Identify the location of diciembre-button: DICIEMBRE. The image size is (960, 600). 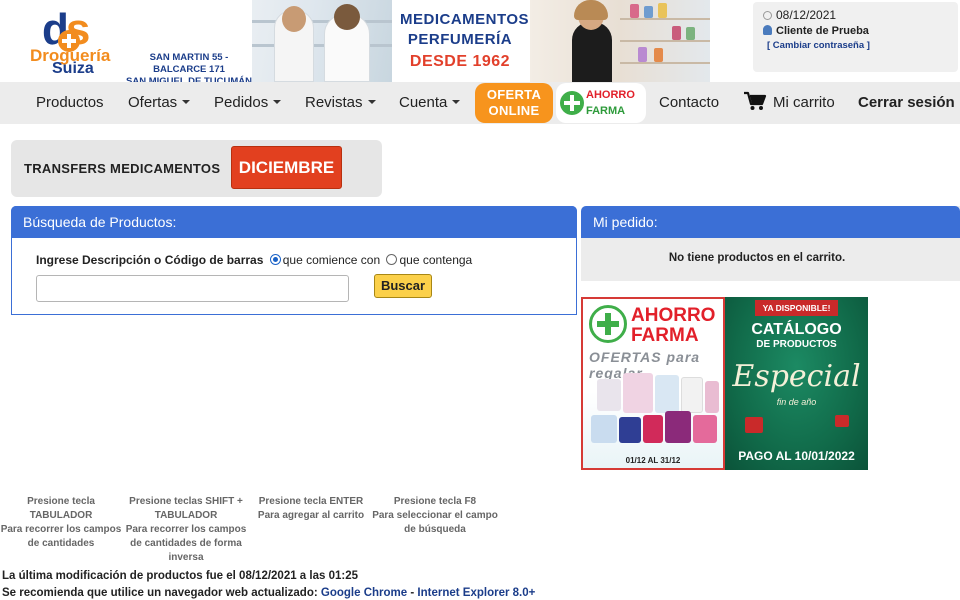
(286, 167).